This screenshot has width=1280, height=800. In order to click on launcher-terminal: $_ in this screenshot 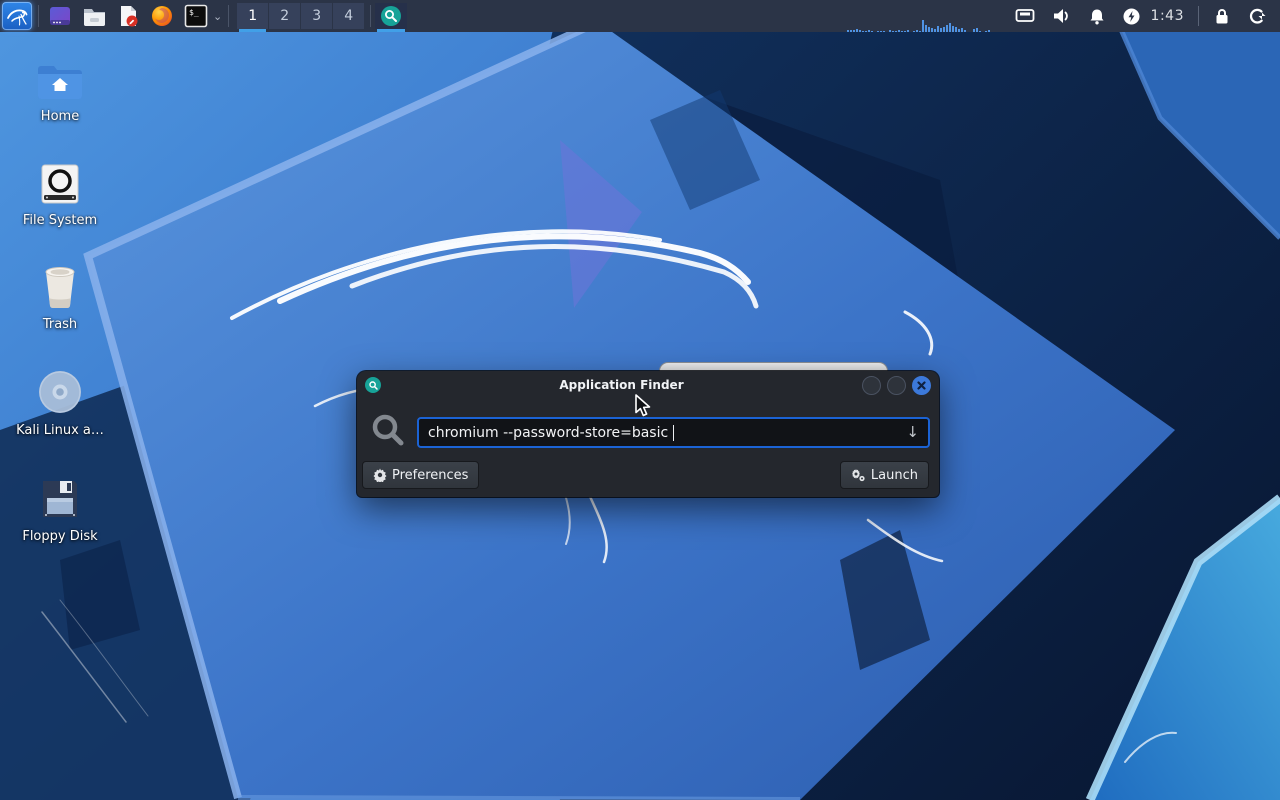, I will do `click(196, 16)`.